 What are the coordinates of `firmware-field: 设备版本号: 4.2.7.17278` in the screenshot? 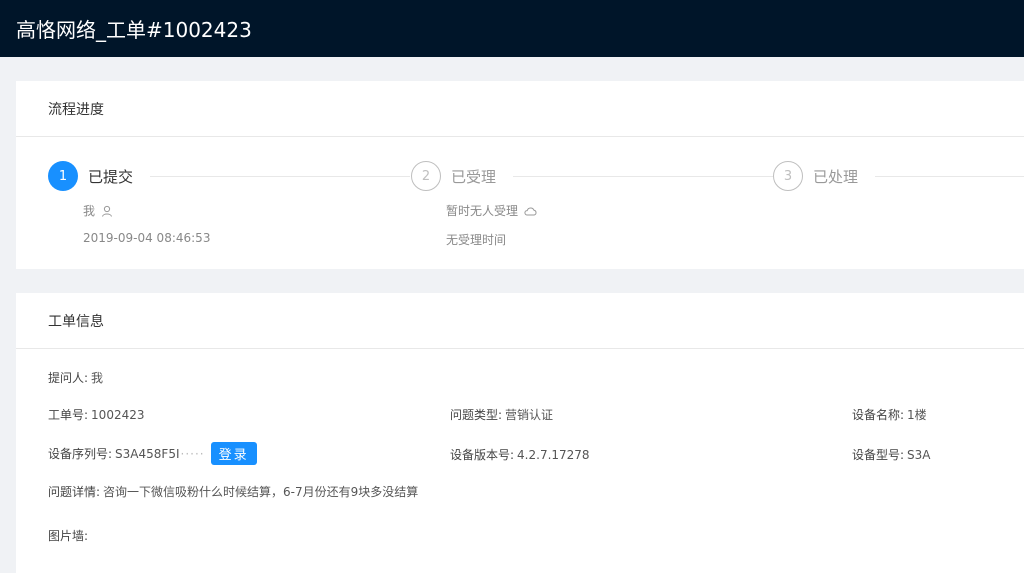 It's located at (520, 454).